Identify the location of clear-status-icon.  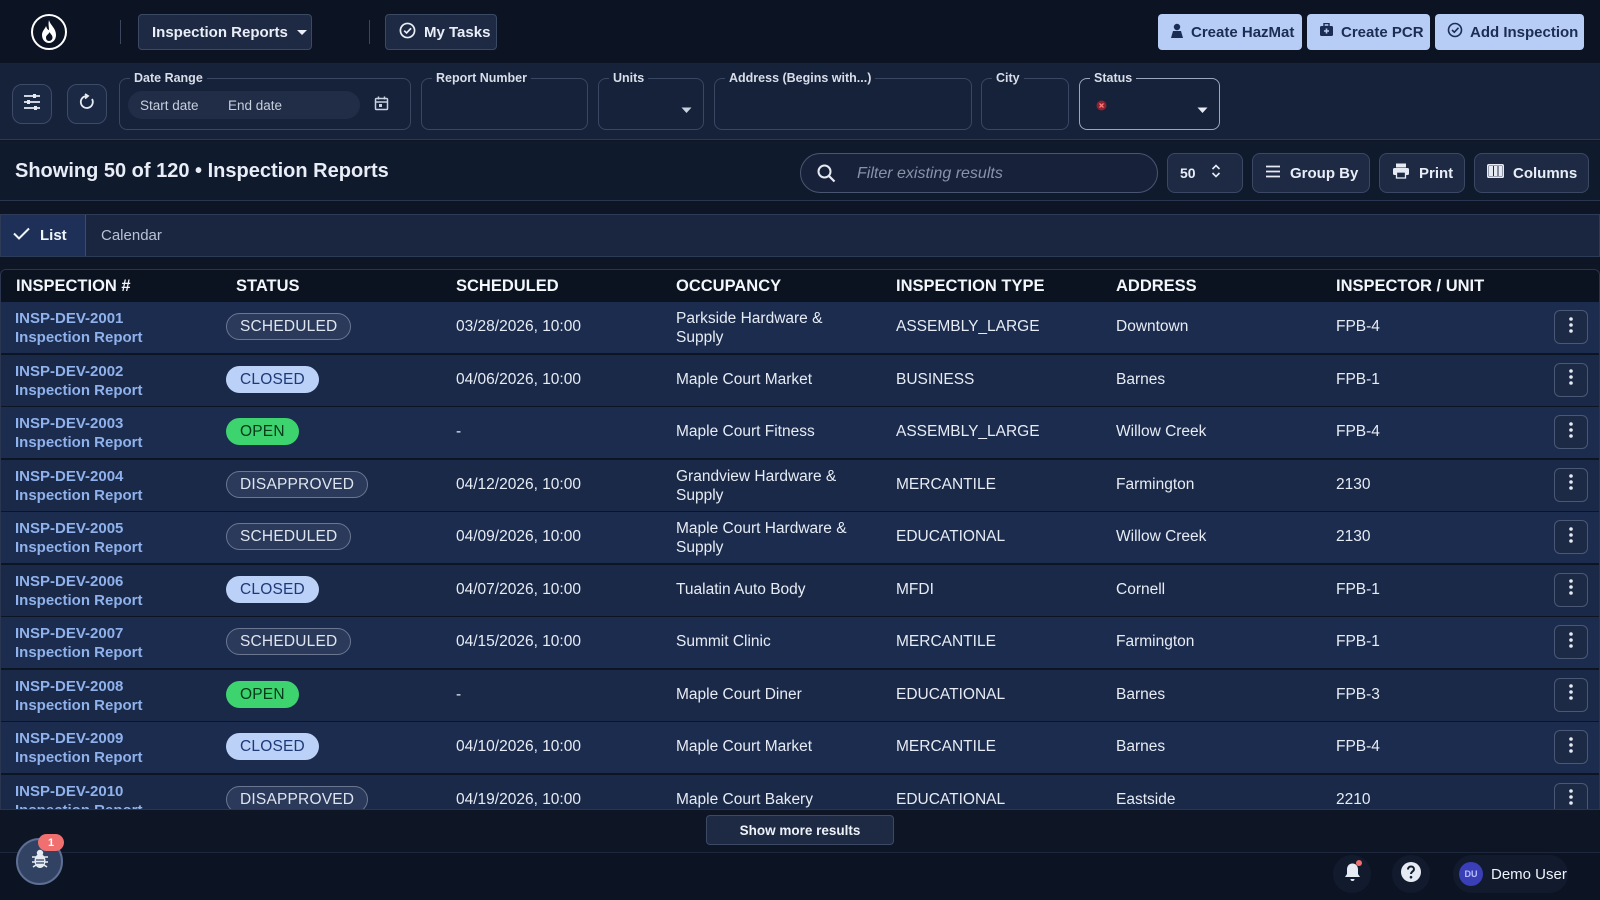
(1101, 107).